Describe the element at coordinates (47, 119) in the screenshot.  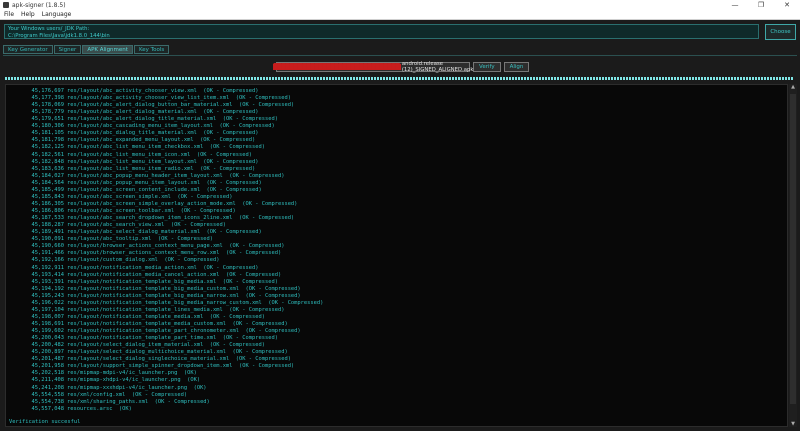
I see `log-offset: 45,179,651` at that location.